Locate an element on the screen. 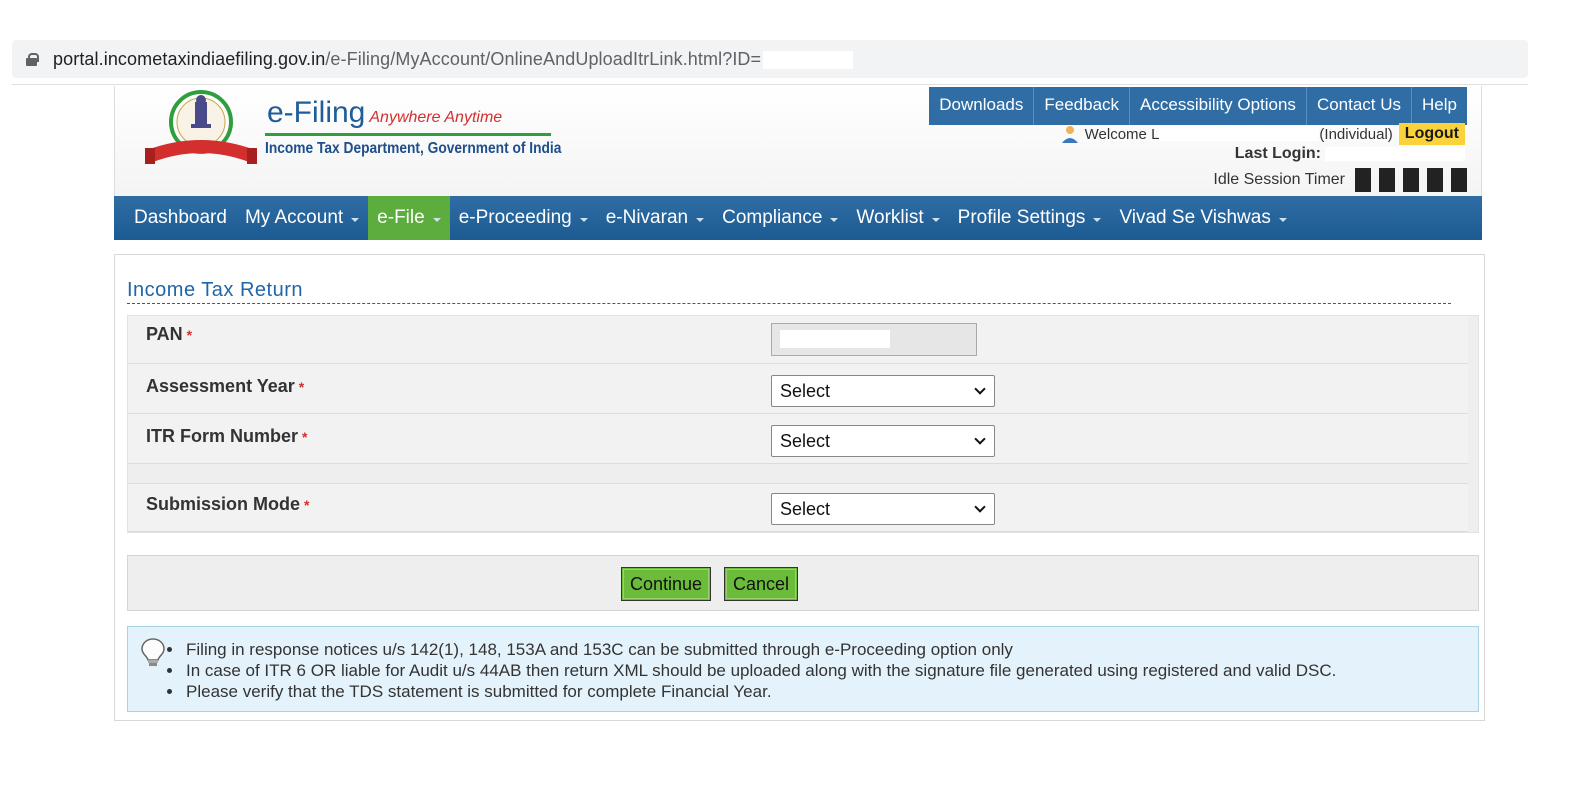  redacted-username is located at coordinates (1239, 134).